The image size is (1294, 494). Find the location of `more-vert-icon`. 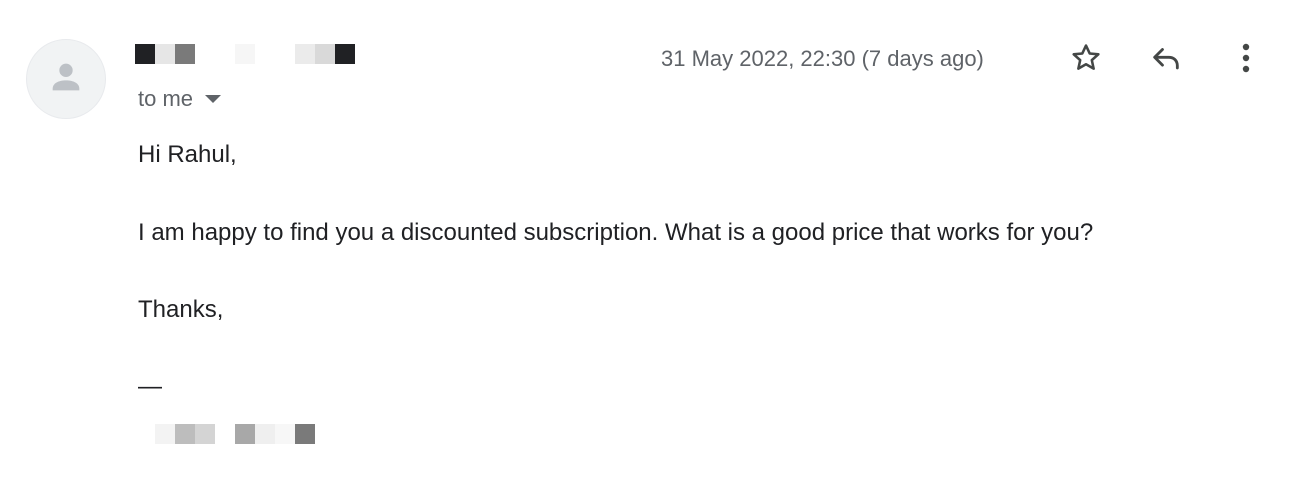

more-vert-icon is located at coordinates (1246, 60).